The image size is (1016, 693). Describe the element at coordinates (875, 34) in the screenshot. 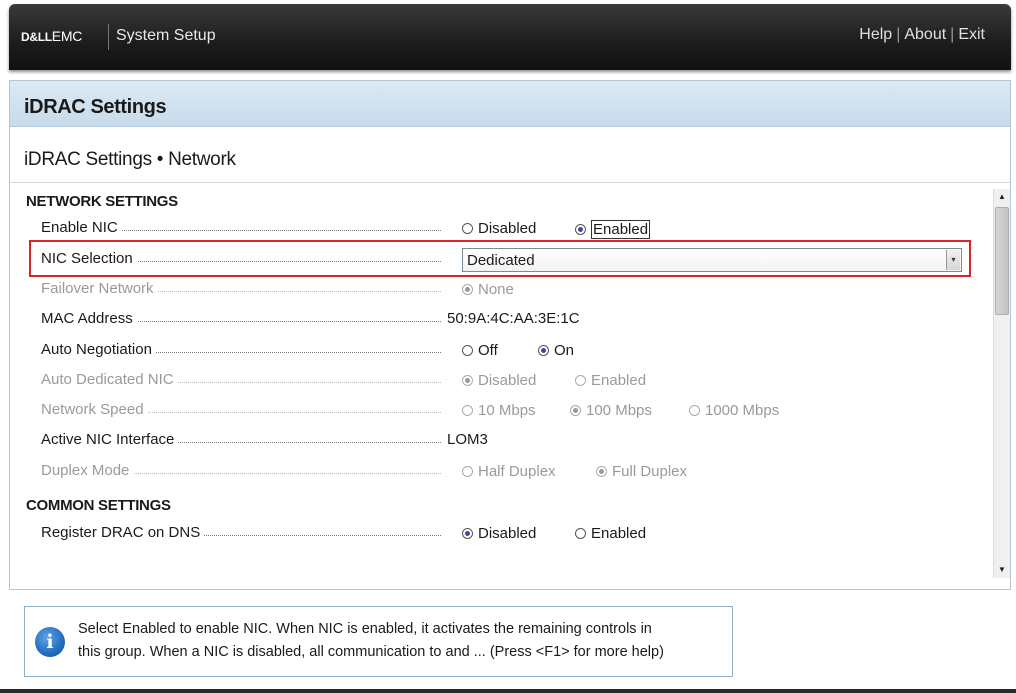

I see `help-link: Help` at that location.